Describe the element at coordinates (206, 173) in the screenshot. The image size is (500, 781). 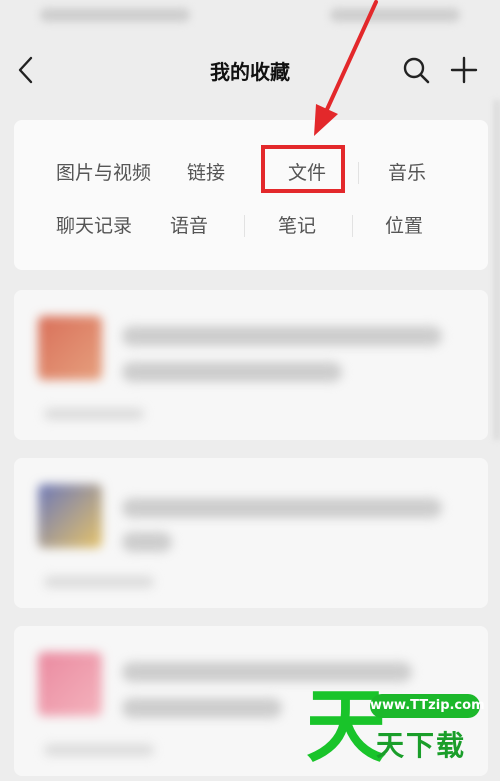
I see `category-links: 链接` at that location.